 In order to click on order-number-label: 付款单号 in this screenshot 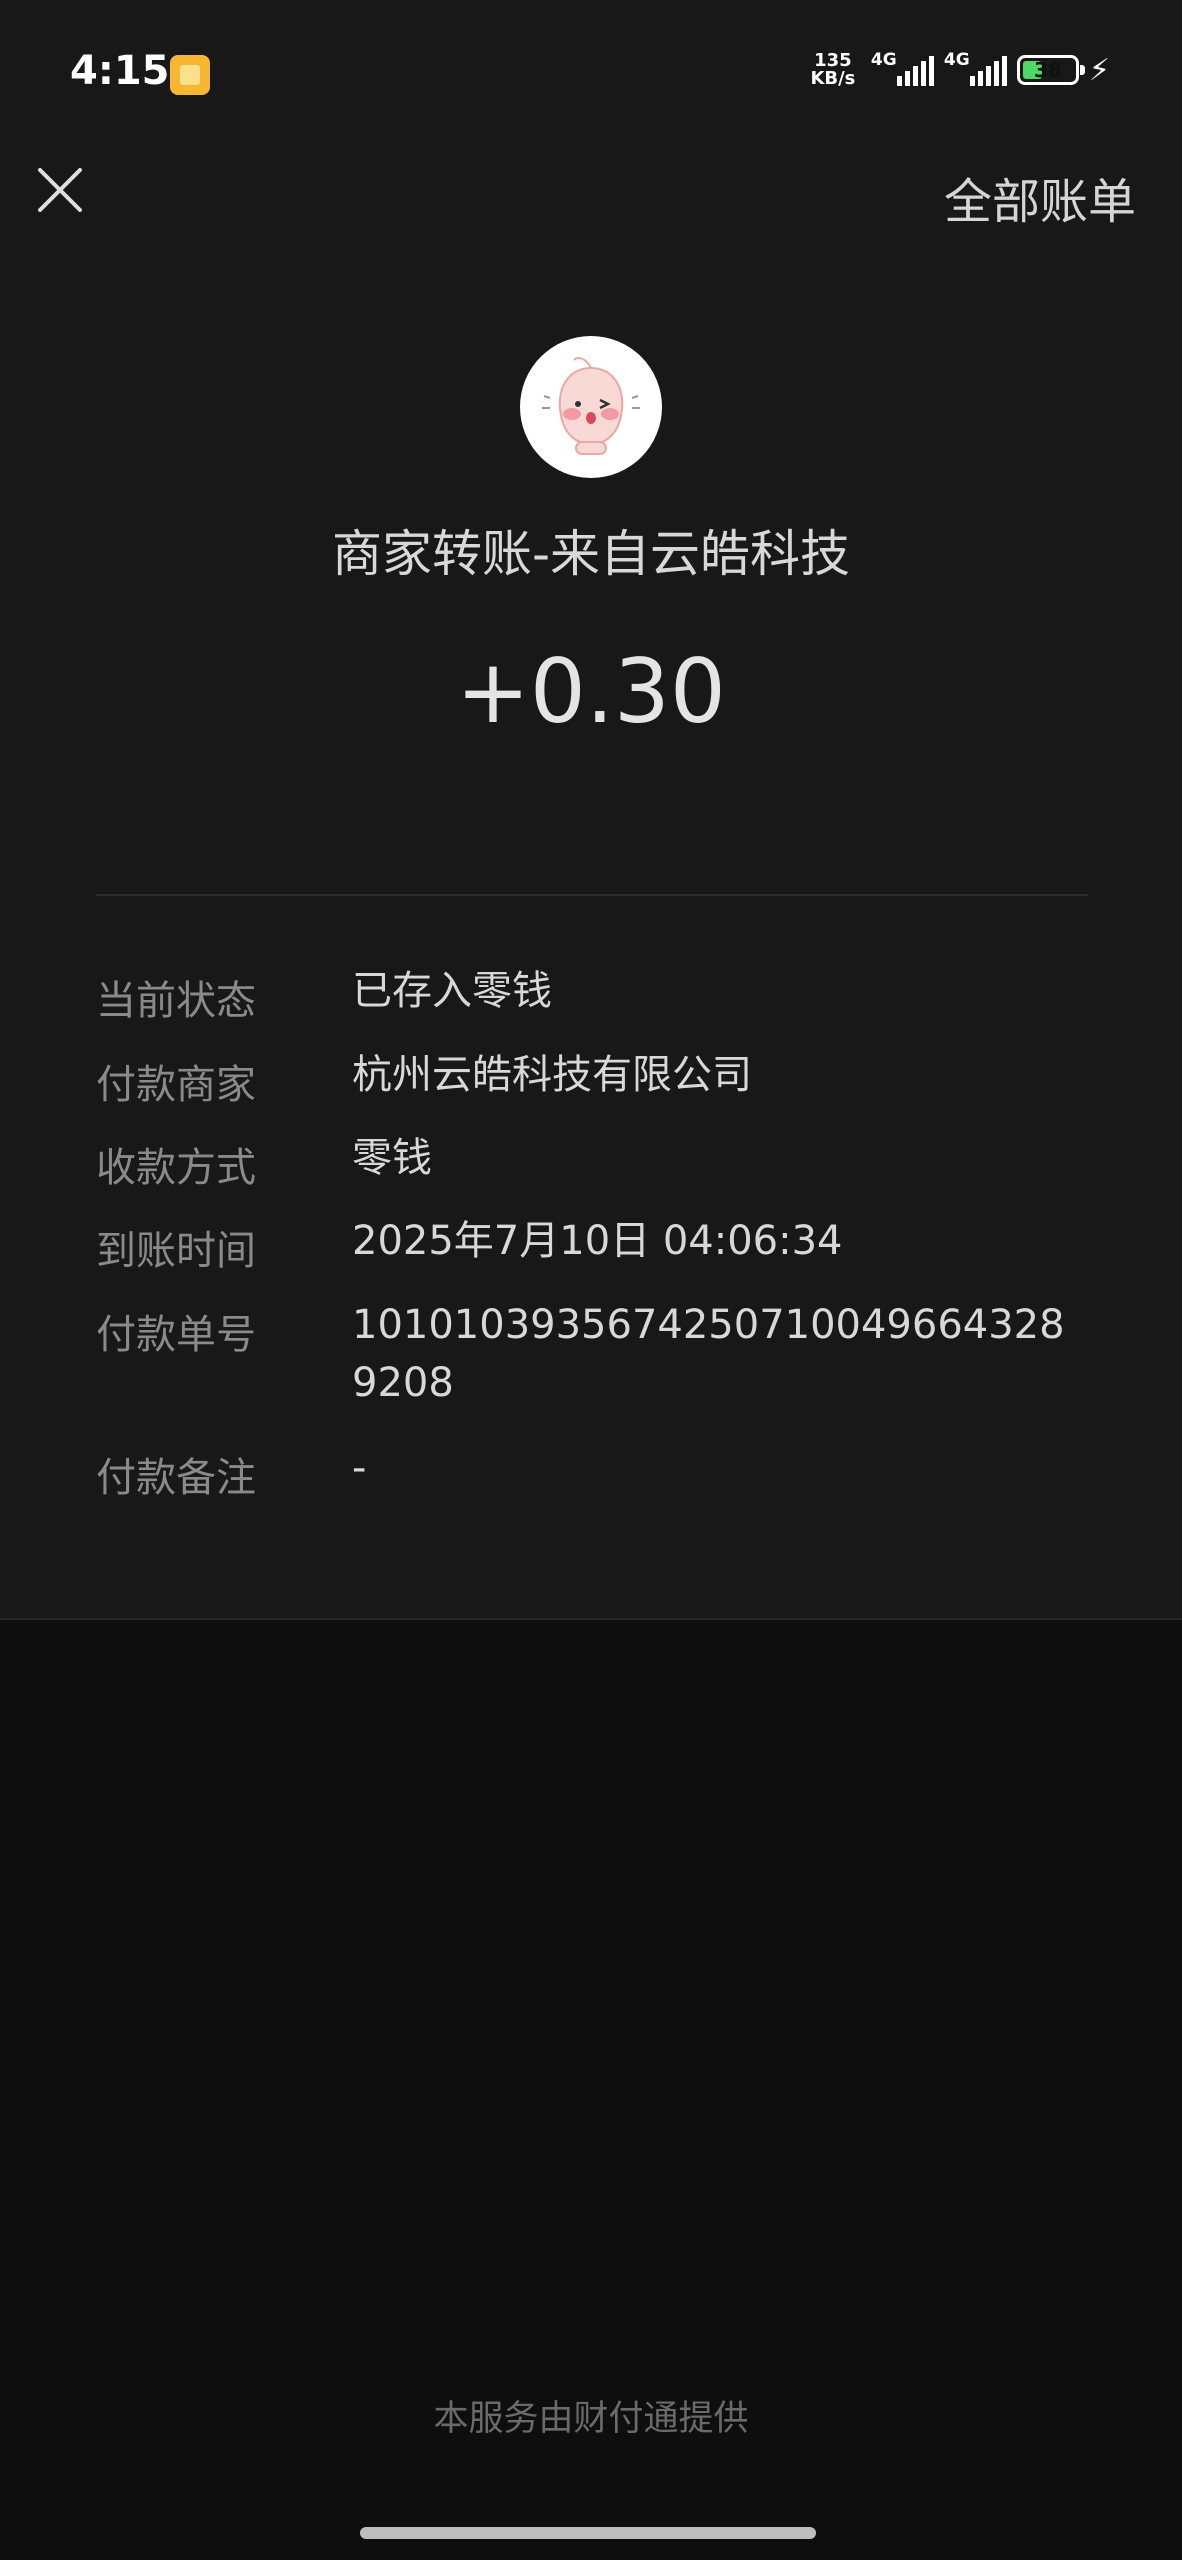, I will do `click(176, 1335)`.